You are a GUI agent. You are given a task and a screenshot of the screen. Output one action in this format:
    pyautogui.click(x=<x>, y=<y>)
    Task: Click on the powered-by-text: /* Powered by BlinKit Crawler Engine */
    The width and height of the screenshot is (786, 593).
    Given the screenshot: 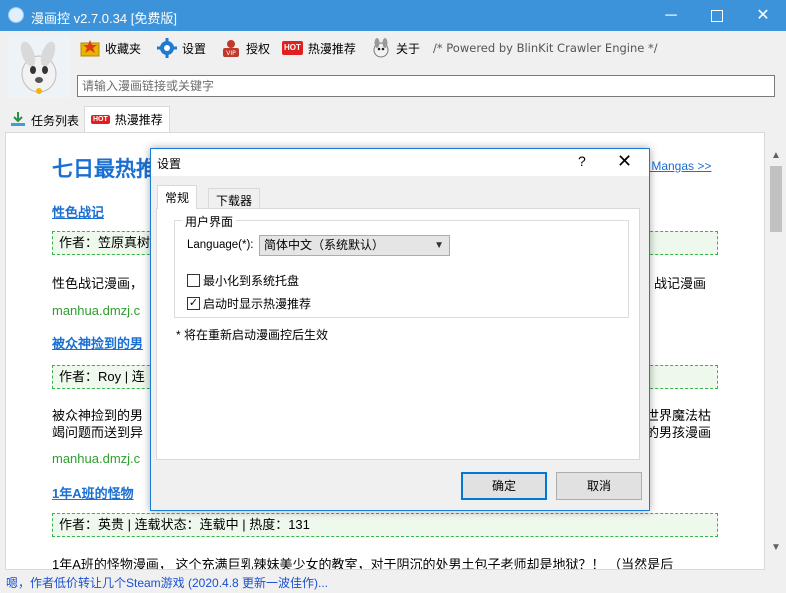 What is the action you would take?
    pyautogui.click(x=545, y=48)
    